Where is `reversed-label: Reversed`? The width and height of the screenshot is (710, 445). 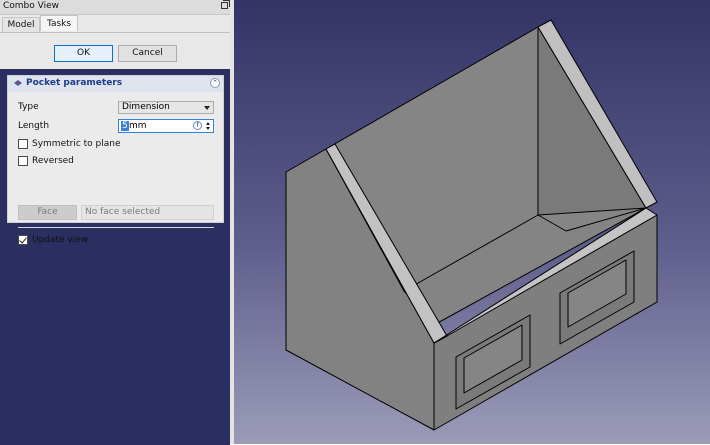
reversed-label: Reversed is located at coordinates (53, 161).